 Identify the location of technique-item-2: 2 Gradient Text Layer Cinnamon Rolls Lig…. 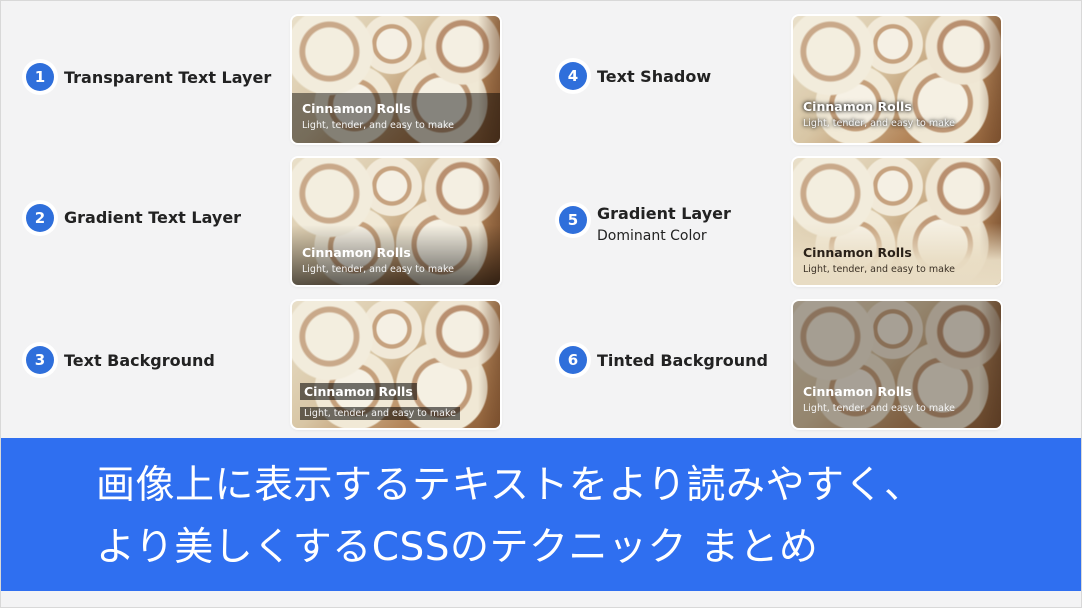
(266, 222).